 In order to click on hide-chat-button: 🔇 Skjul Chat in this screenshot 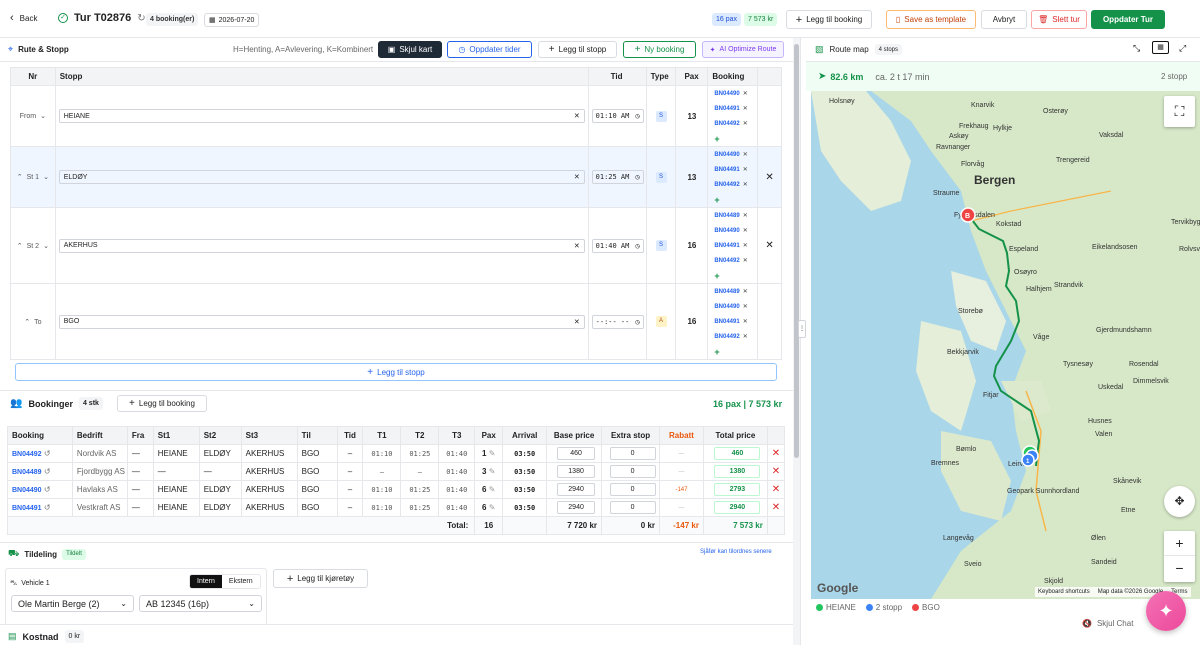, I will do `click(1107, 623)`.